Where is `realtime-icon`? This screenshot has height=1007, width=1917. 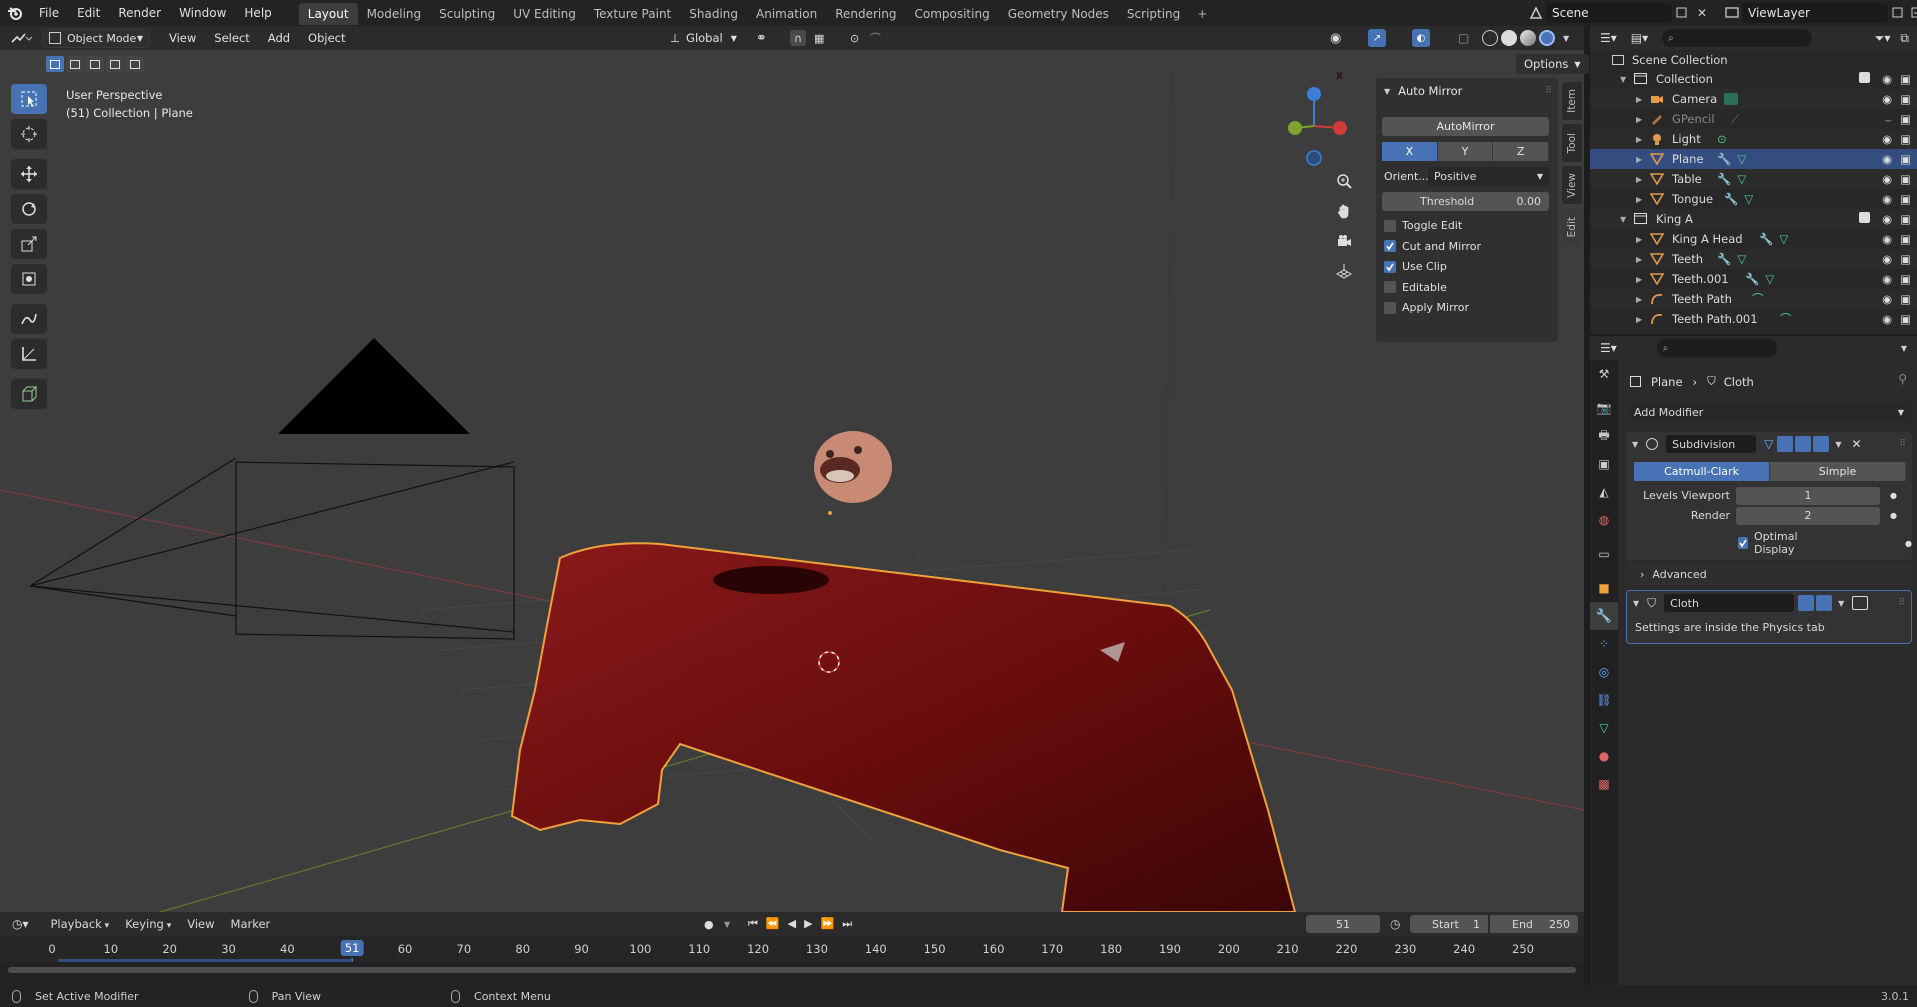
realtime-icon is located at coordinates (1803, 444).